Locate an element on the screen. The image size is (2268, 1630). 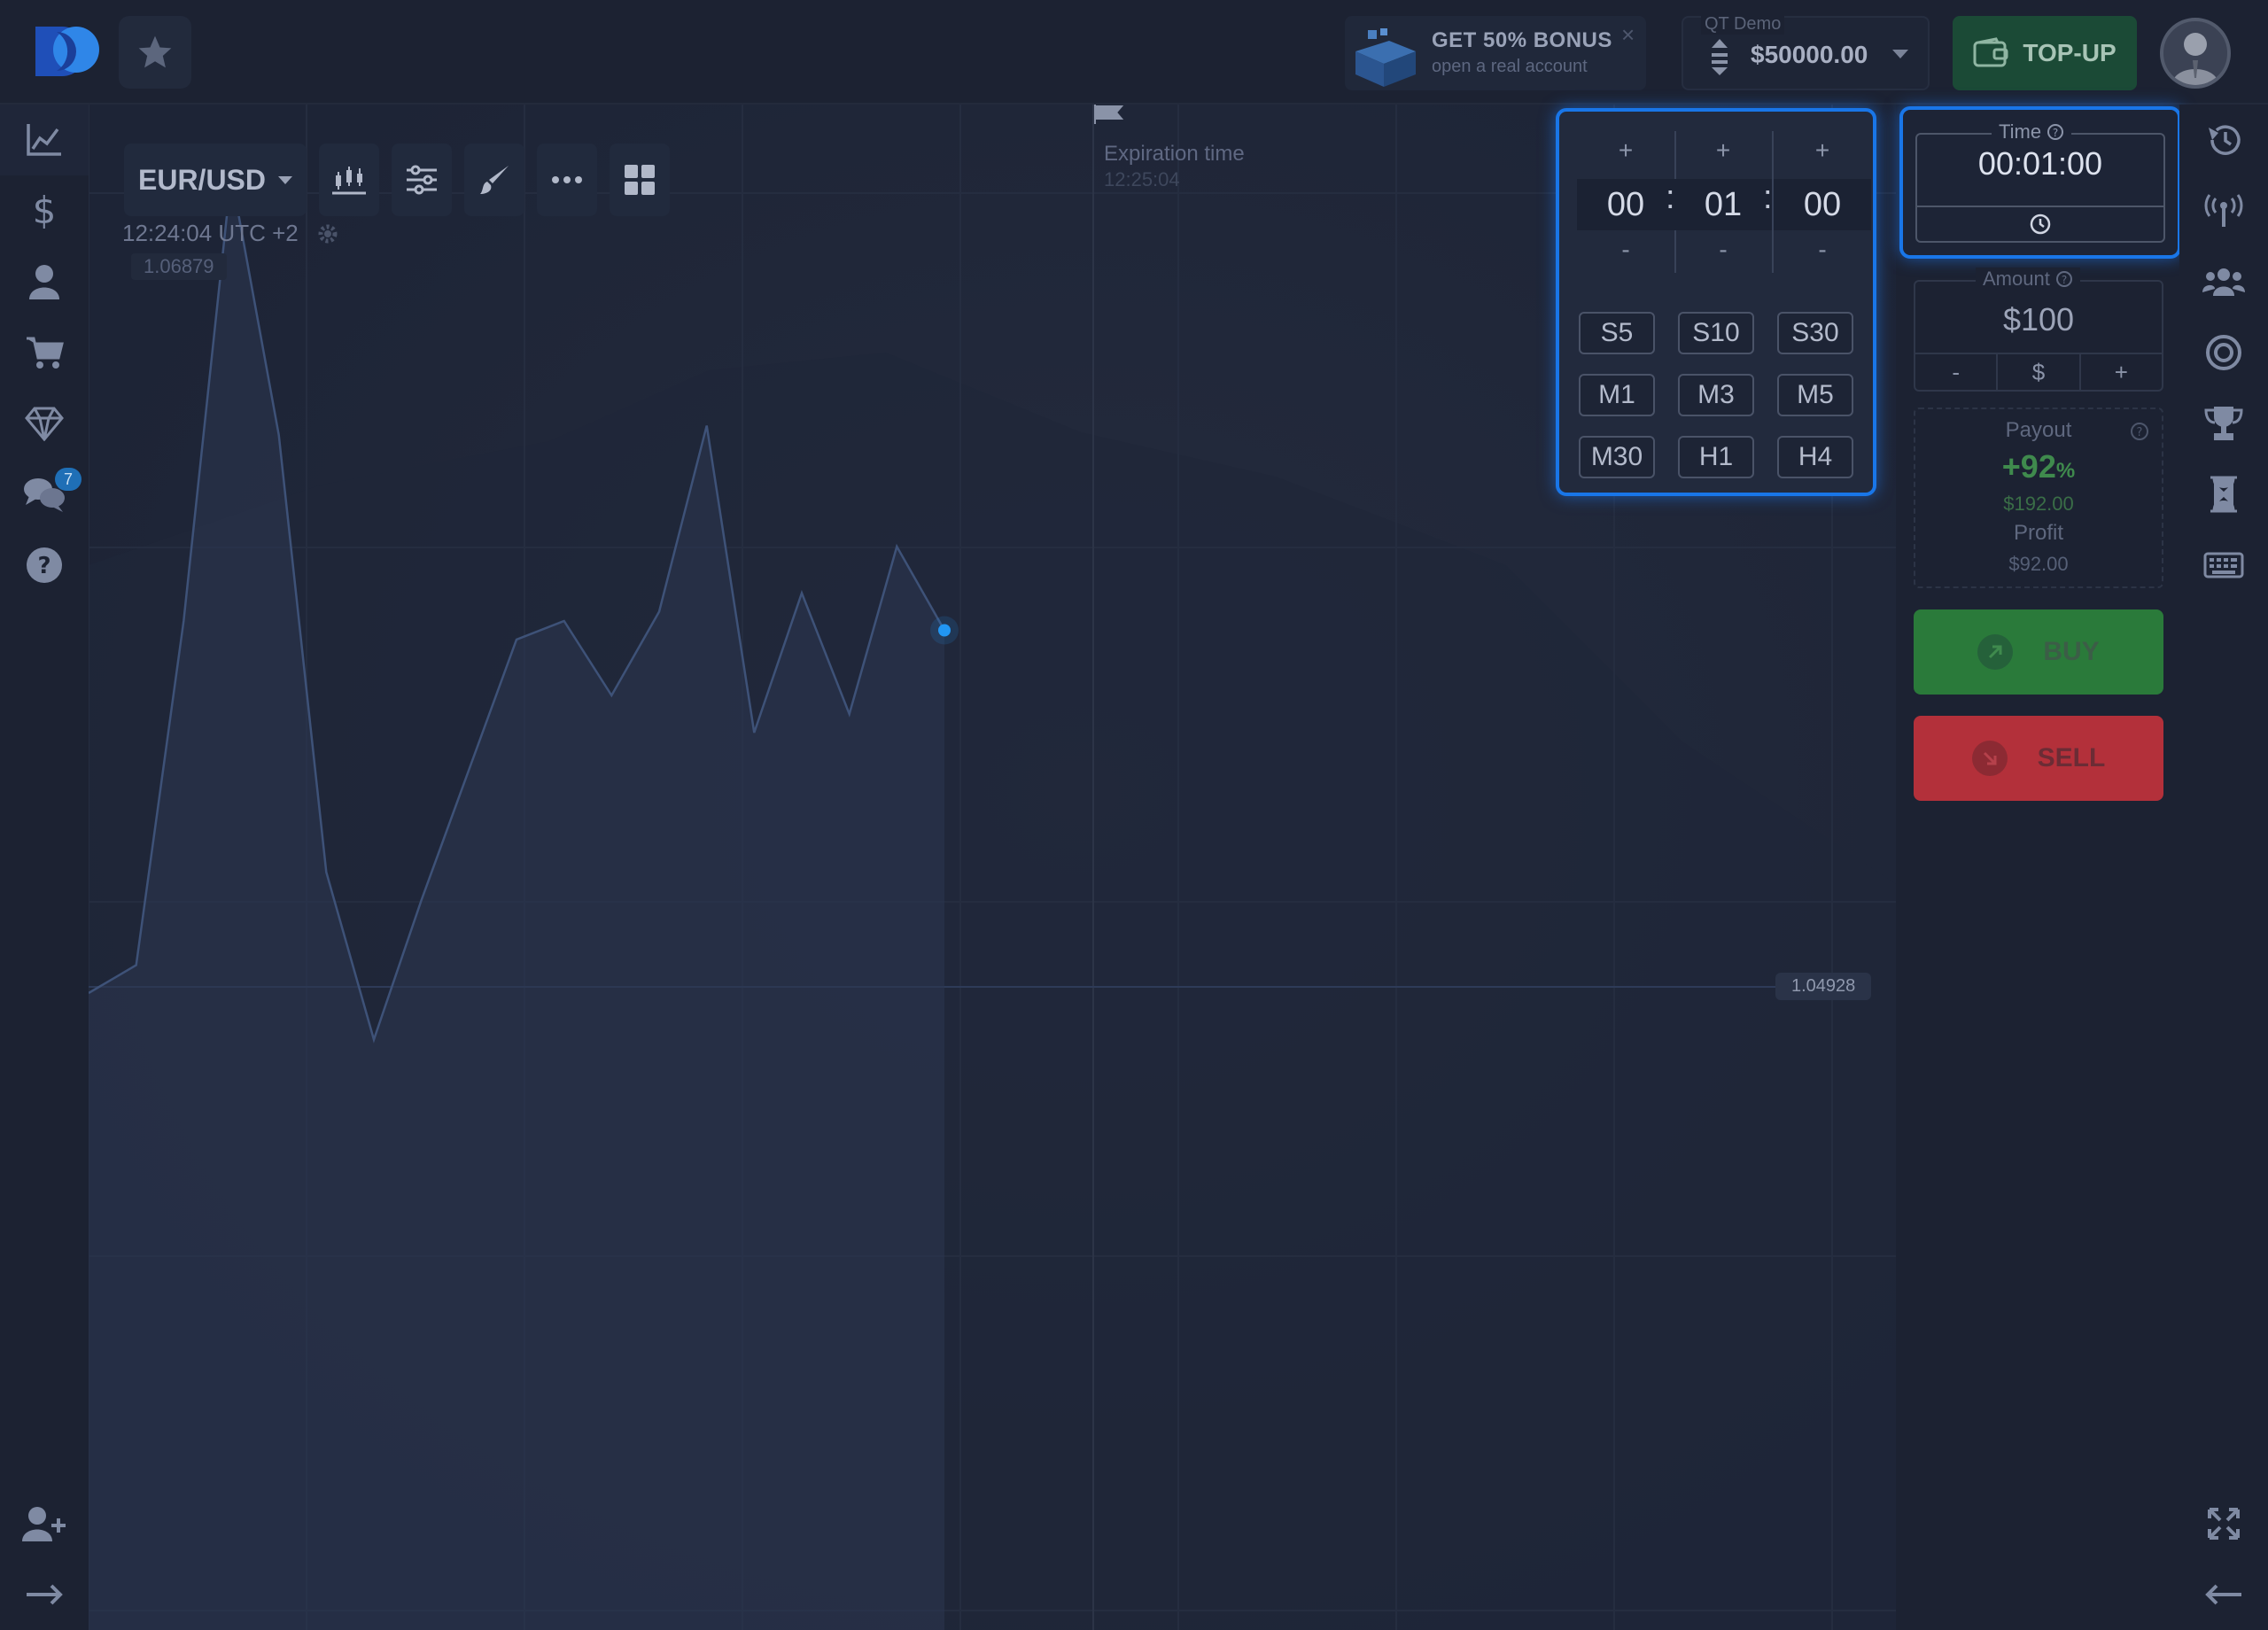
sidebar-item-invite is located at coordinates (44, 1523).